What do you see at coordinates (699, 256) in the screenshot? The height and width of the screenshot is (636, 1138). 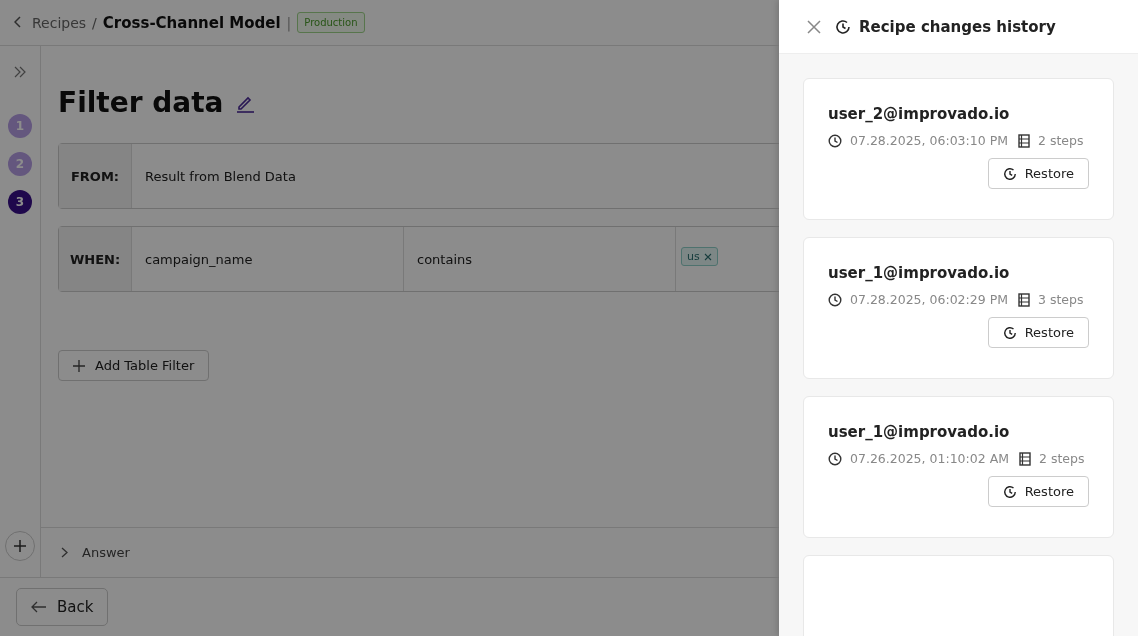 I see `value-tag: us` at bounding box center [699, 256].